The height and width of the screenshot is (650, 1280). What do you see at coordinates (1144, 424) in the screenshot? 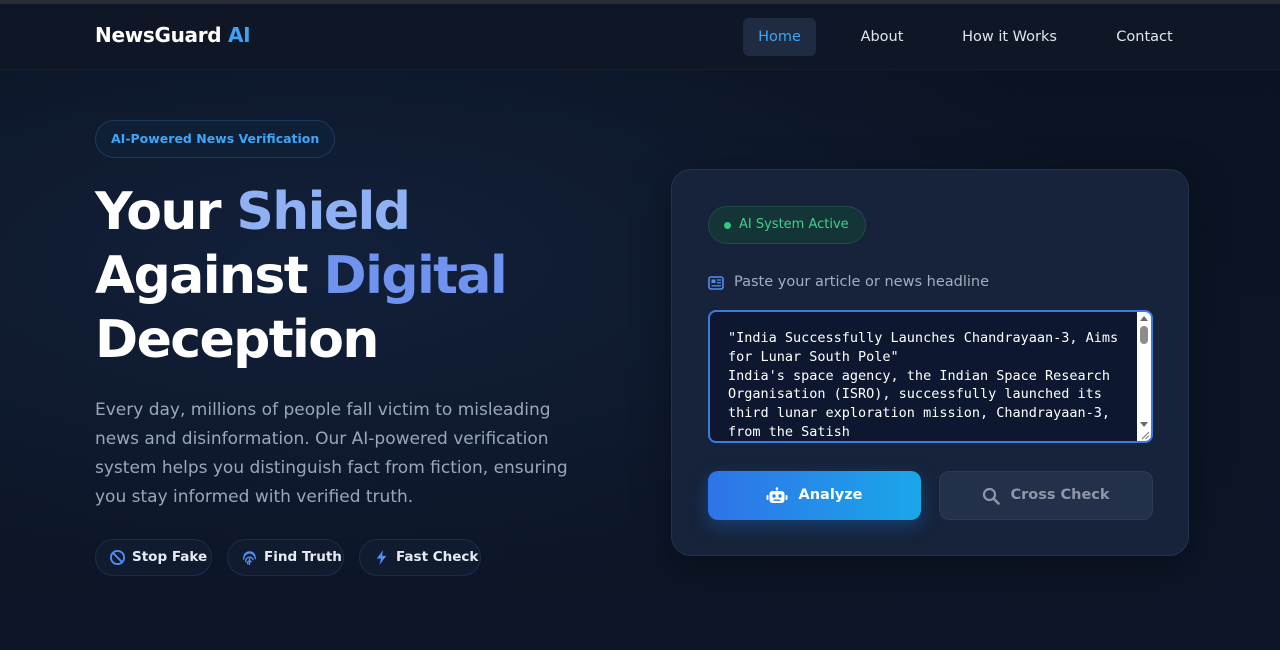
I see `scroll-down-icon` at bounding box center [1144, 424].